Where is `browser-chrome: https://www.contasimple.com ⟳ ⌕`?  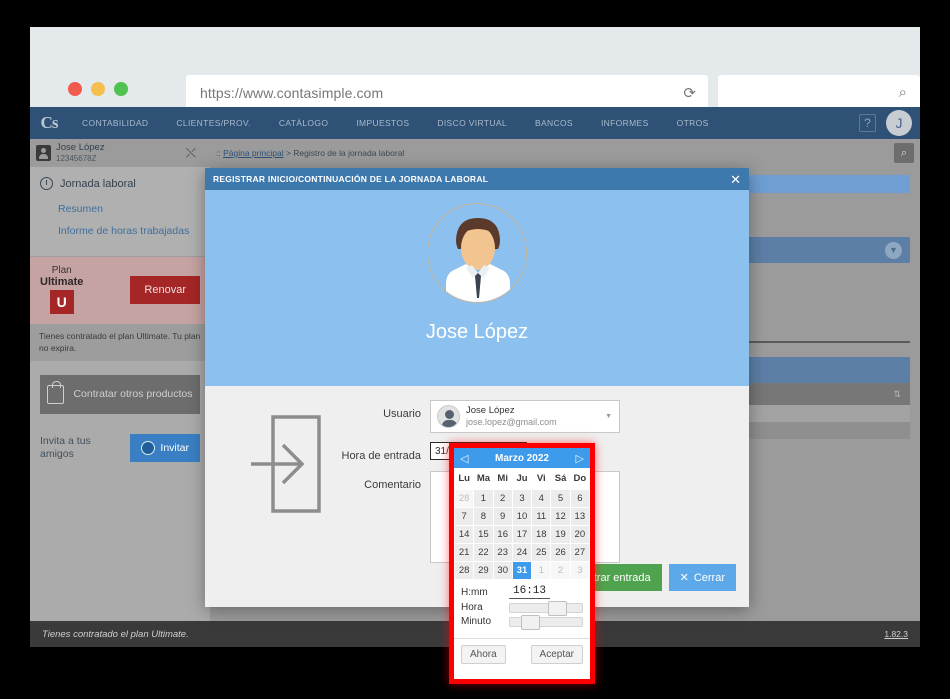
browser-chrome: https://www.contasimple.com ⟳ ⌕ is located at coordinates (475, 68).